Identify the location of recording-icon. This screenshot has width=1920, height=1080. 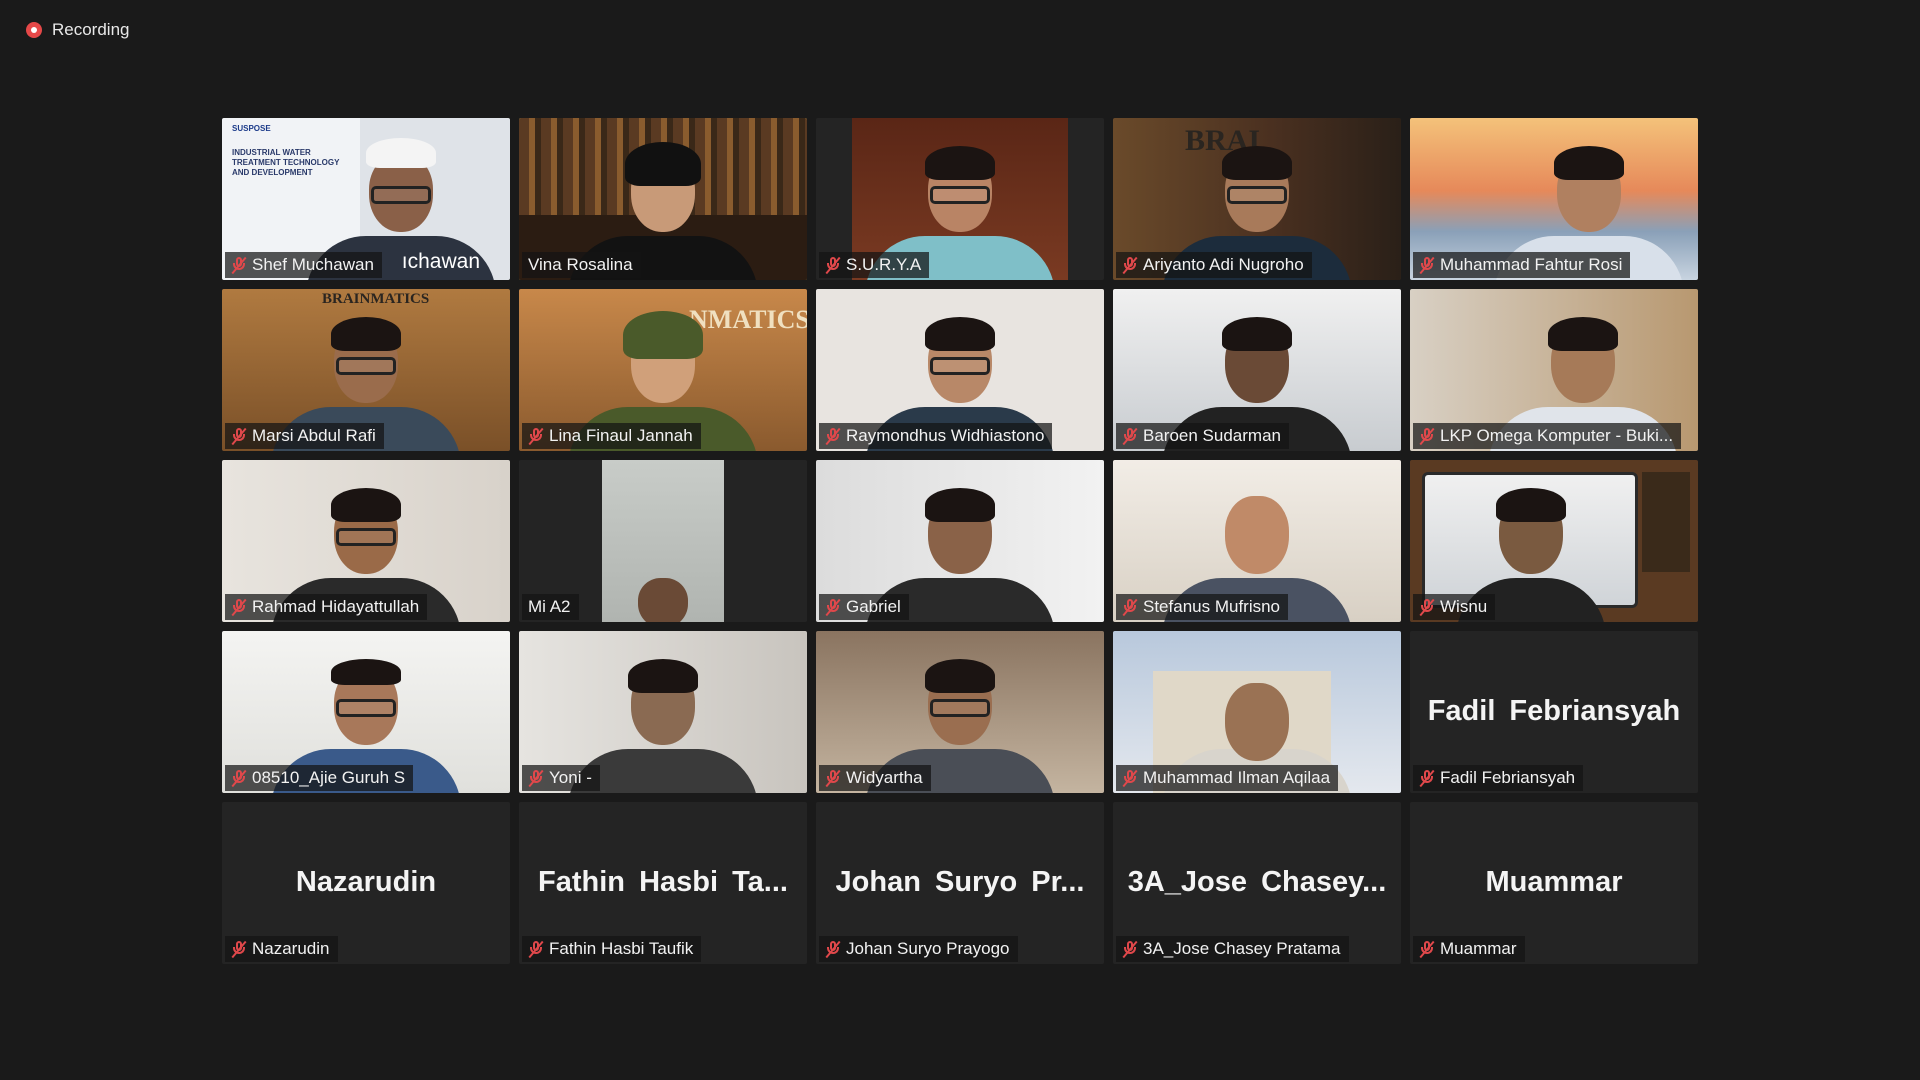
(34, 30).